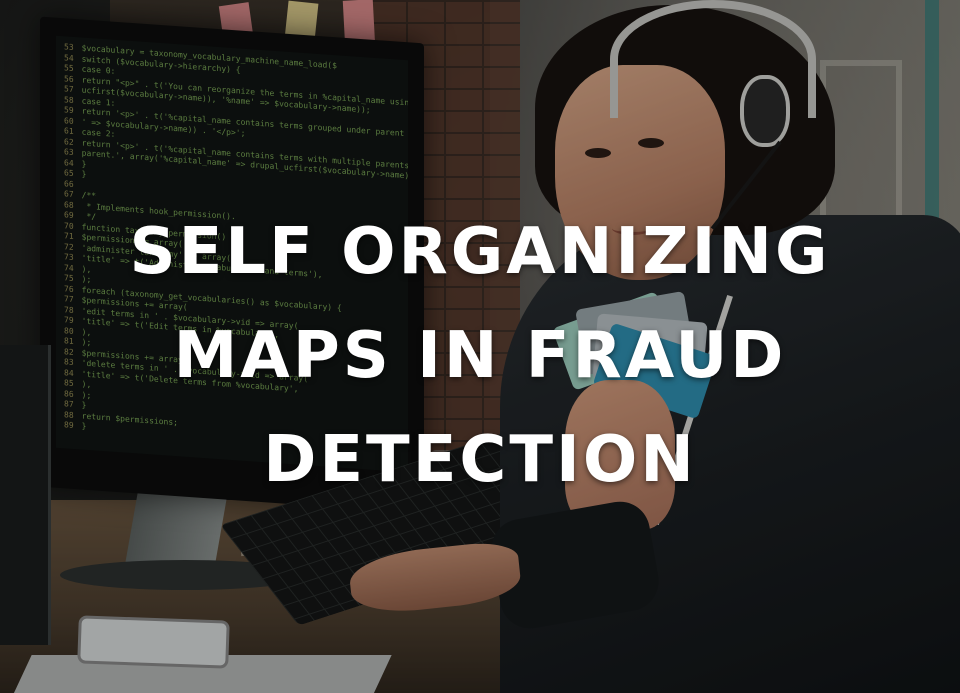  I want to click on headline-line: SELF ORGANIZING, so click(480, 252).